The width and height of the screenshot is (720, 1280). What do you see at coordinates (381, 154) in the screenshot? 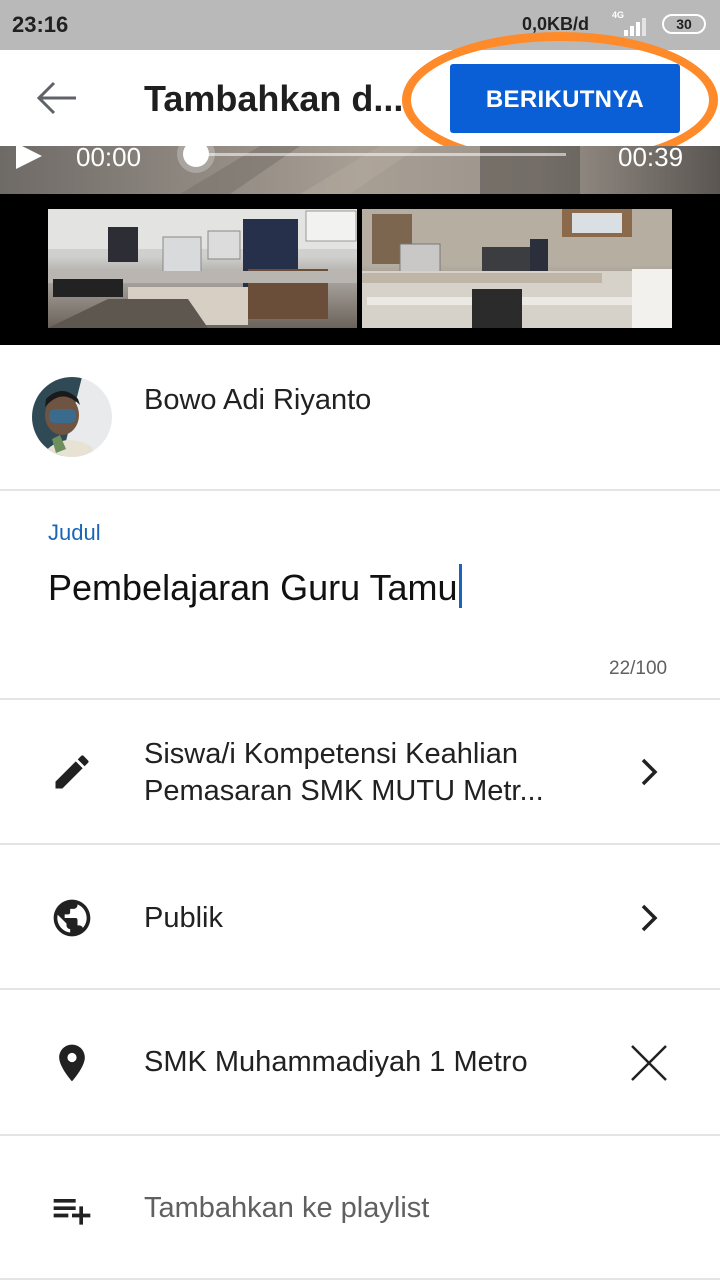
I see `seek-bar` at bounding box center [381, 154].